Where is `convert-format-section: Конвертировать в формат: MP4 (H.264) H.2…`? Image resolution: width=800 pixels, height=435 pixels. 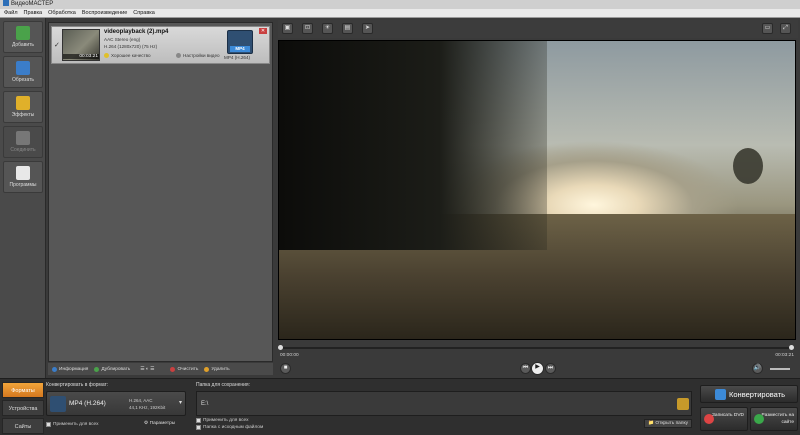
convert-format-section: Конвертировать в формат: MP4 (H.264) H.2… is located at coordinates (119, 408).